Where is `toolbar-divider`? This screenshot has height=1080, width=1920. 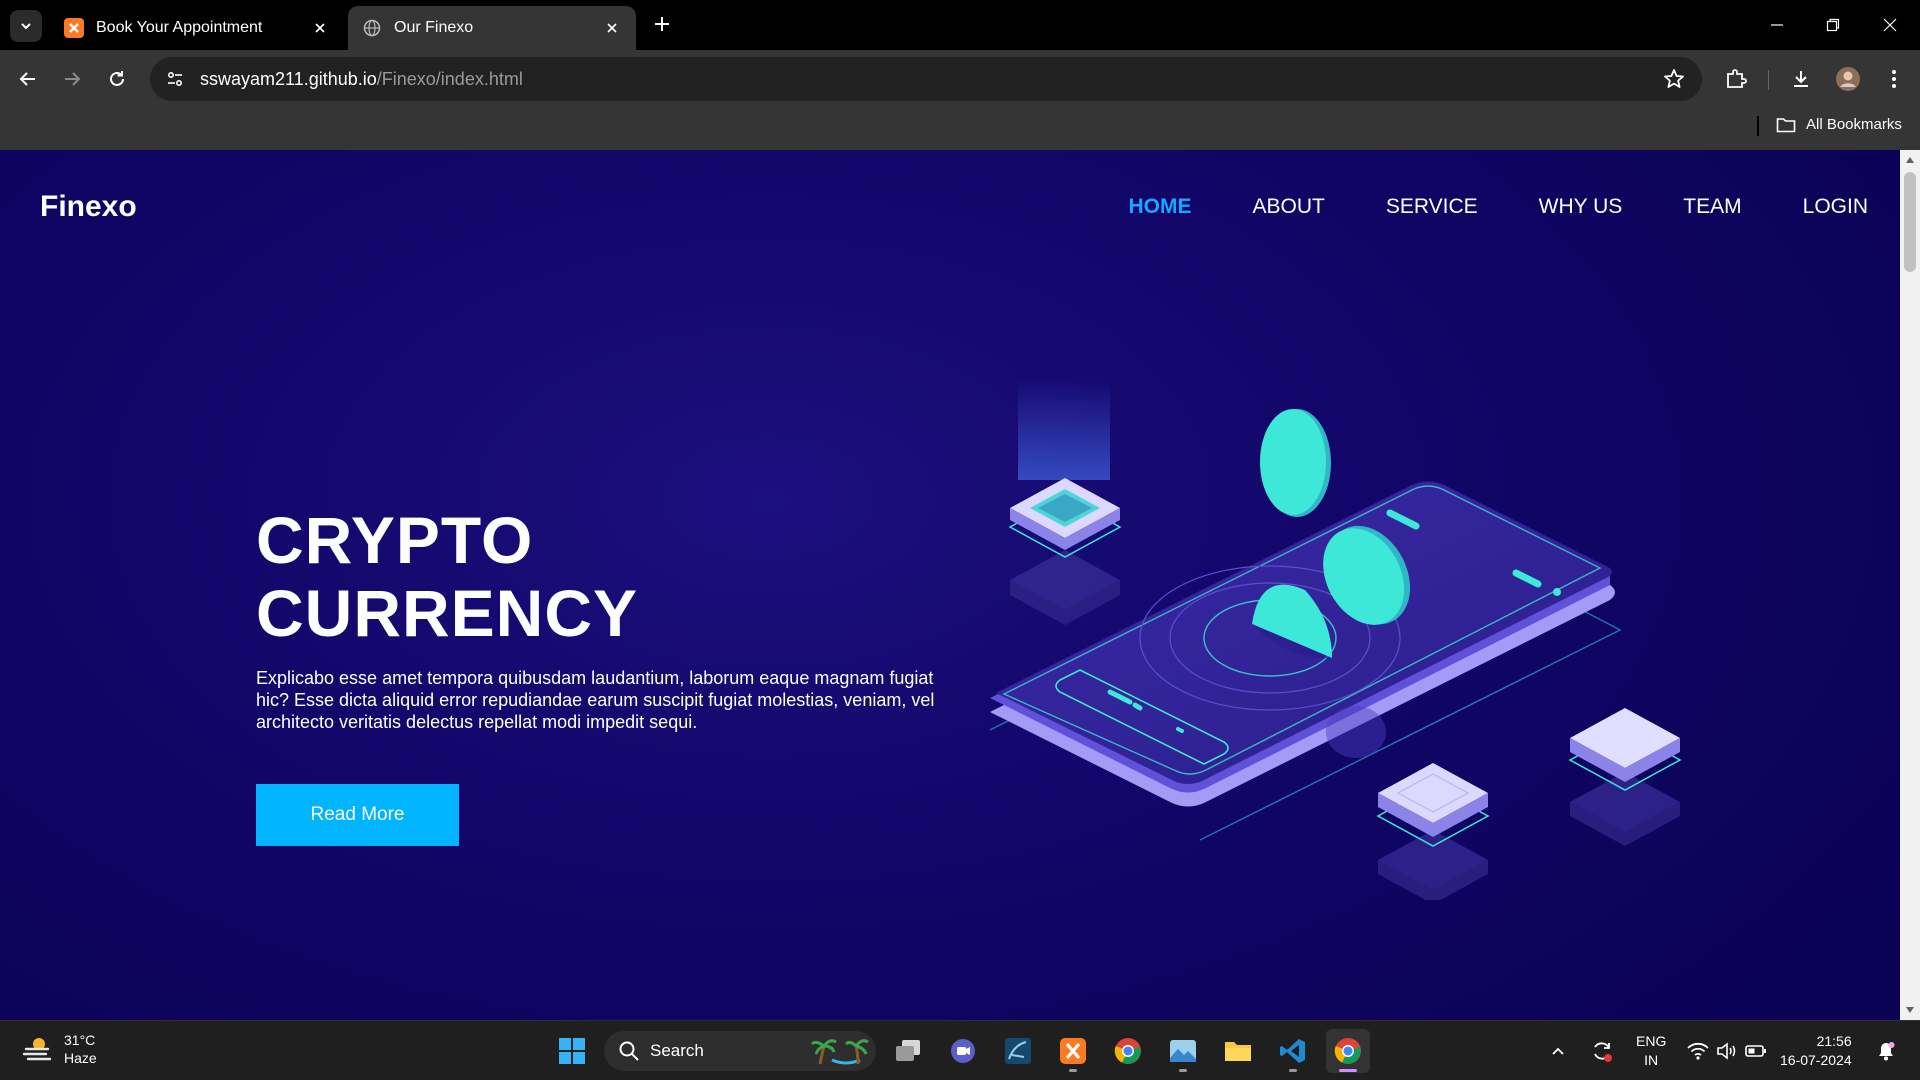 toolbar-divider is located at coordinates (1768, 80).